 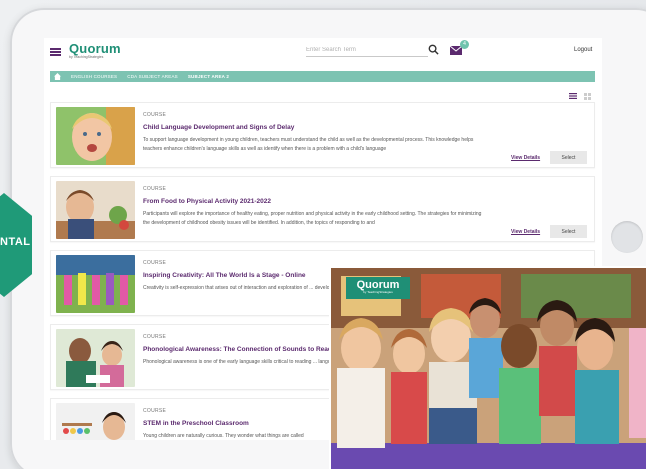 I want to click on quorum-logo: Quorum by TeachingStrategies, so click(x=95, y=50).